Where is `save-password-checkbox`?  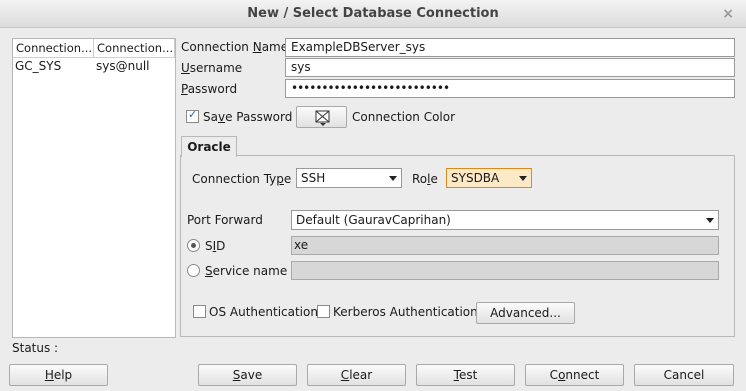
save-password-checkbox is located at coordinates (192, 115).